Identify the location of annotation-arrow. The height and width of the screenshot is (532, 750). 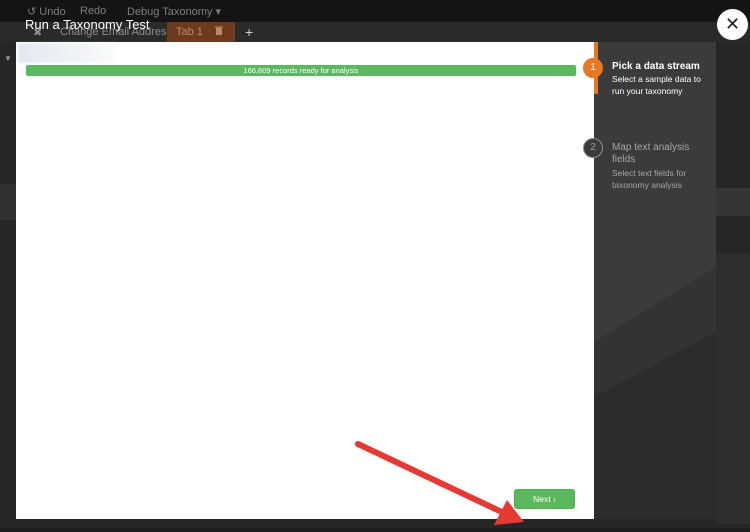
(439, 483).